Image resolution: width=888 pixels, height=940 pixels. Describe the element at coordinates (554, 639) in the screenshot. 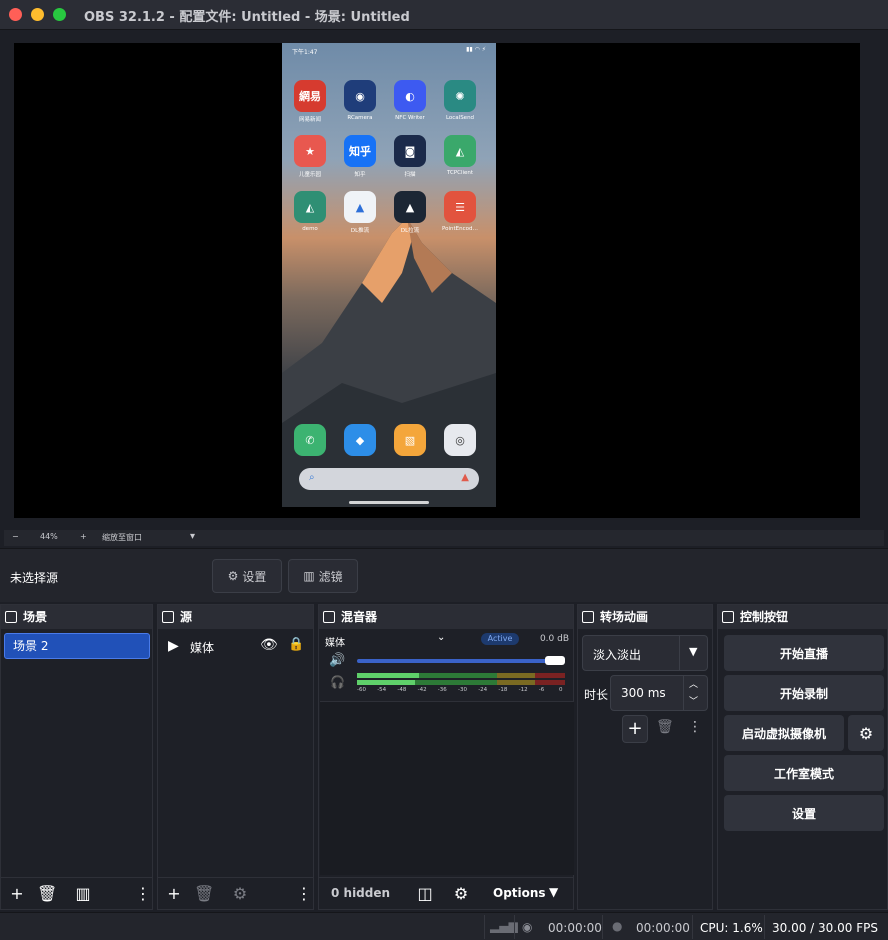

I see `volume-db: 0.0 dB` at that location.